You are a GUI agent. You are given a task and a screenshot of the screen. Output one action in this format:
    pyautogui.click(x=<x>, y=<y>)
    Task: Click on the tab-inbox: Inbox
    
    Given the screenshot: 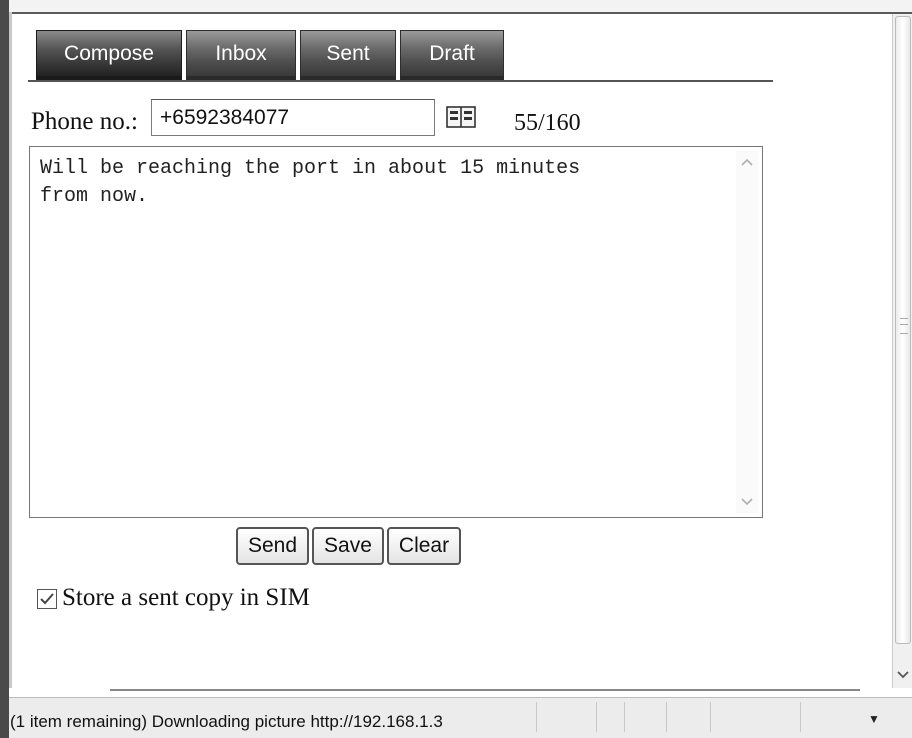 What is the action you would take?
    pyautogui.click(x=241, y=55)
    